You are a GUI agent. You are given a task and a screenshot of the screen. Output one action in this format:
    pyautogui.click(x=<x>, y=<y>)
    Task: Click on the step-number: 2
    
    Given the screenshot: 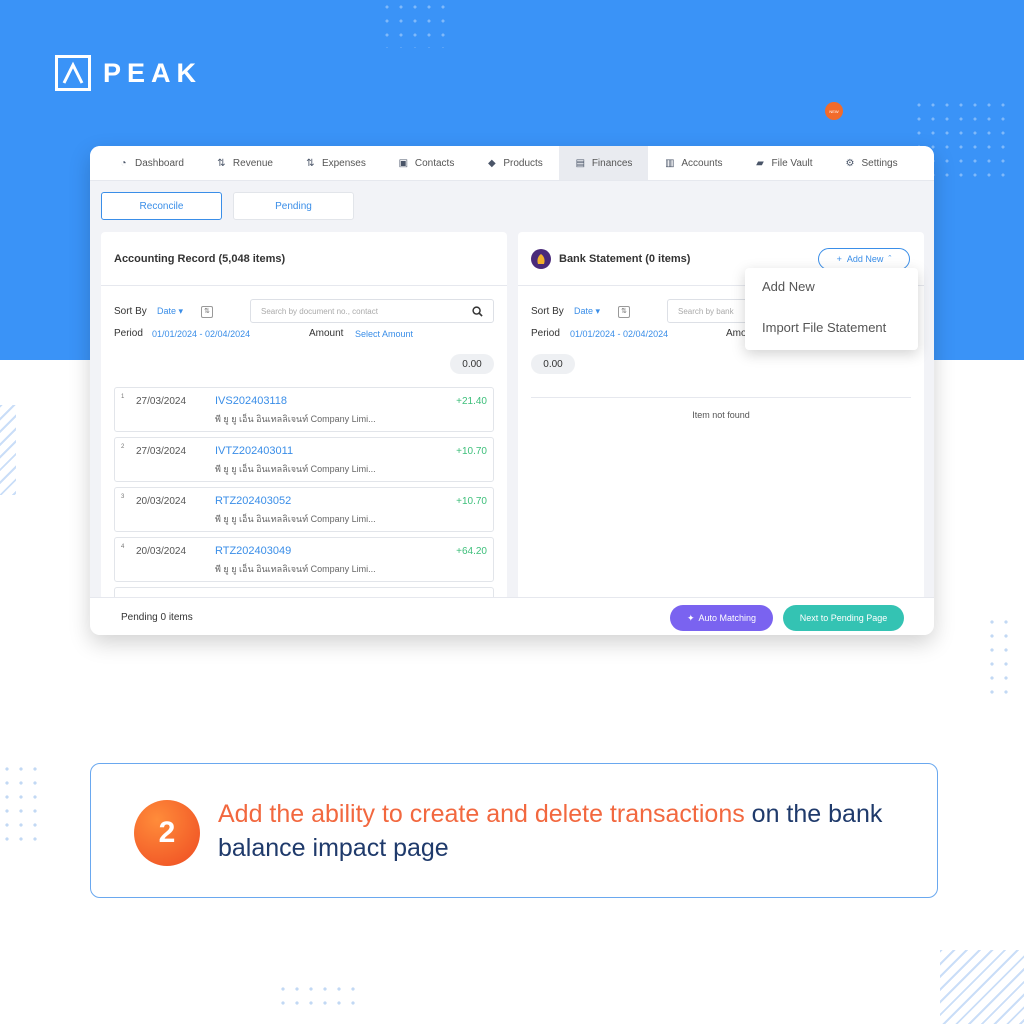 What is the action you would take?
    pyautogui.click(x=167, y=833)
    